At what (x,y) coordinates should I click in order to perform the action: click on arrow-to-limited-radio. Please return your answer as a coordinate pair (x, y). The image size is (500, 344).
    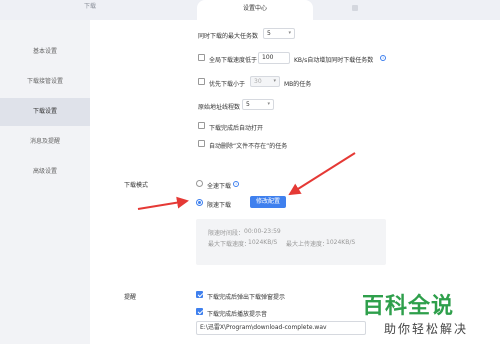
    Looking at the image, I should click on (163, 203).